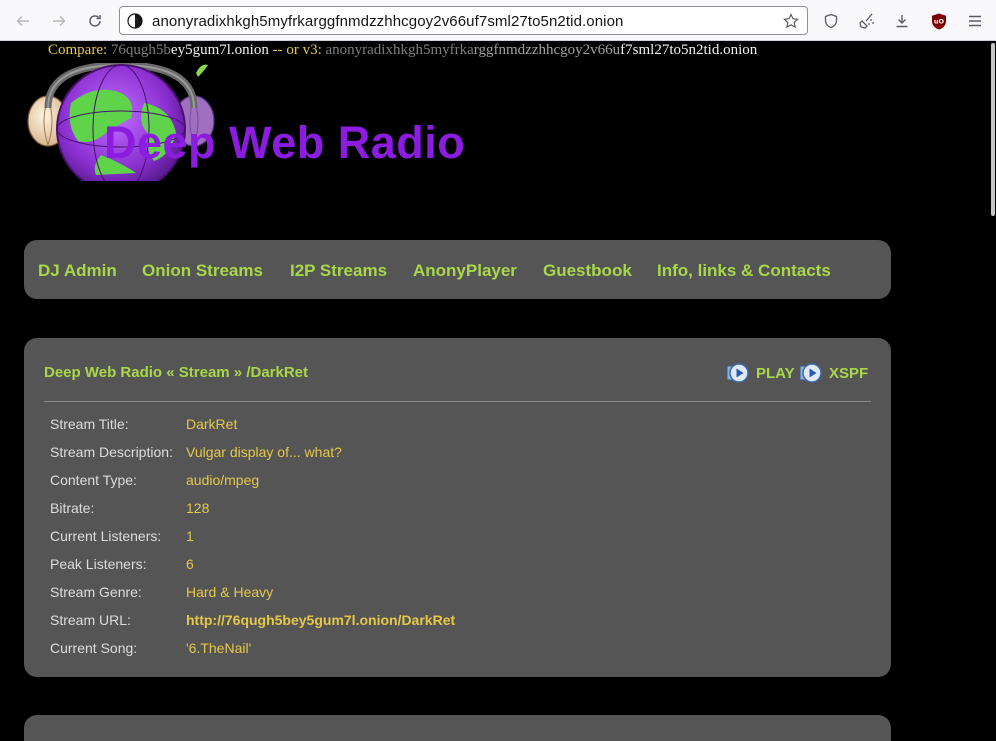 Image resolution: width=996 pixels, height=741 pixels. What do you see at coordinates (993, 391) in the screenshot?
I see `page-scrollbar` at bounding box center [993, 391].